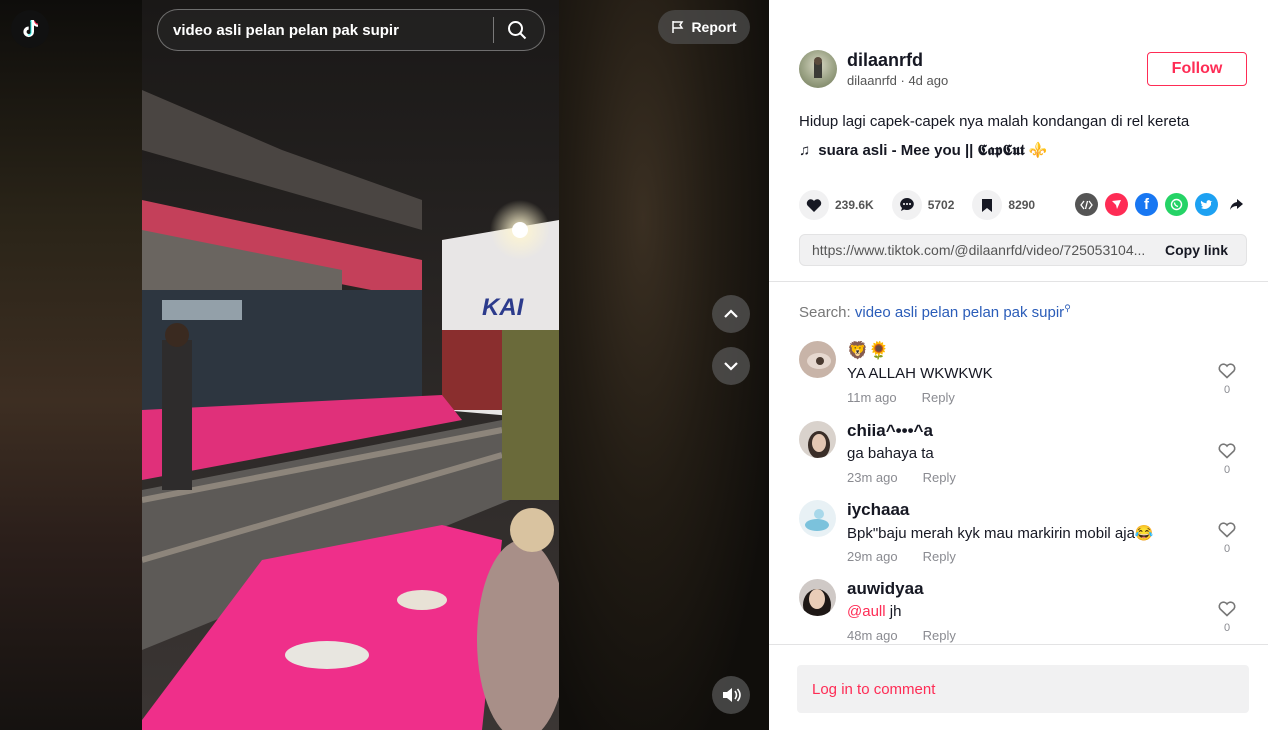 The height and width of the screenshot is (730, 1268). I want to click on comment-meta: 48m ago Reply, so click(901, 635).